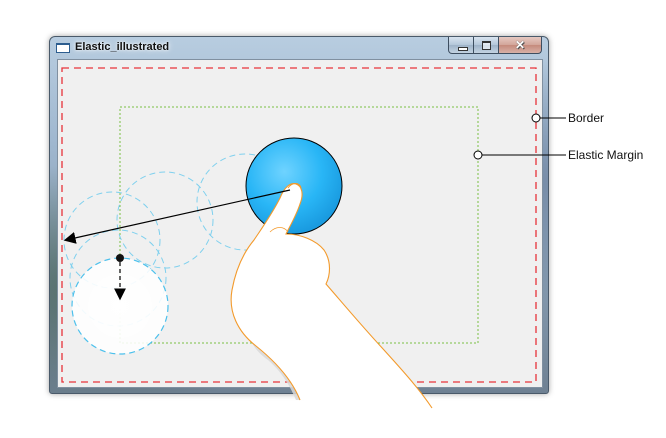 The width and height of the screenshot is (666, 438). What do you see at coordinates (536, 118) in the screenshot?
I see `border-callout-marker` at bounding box center [536, 118].